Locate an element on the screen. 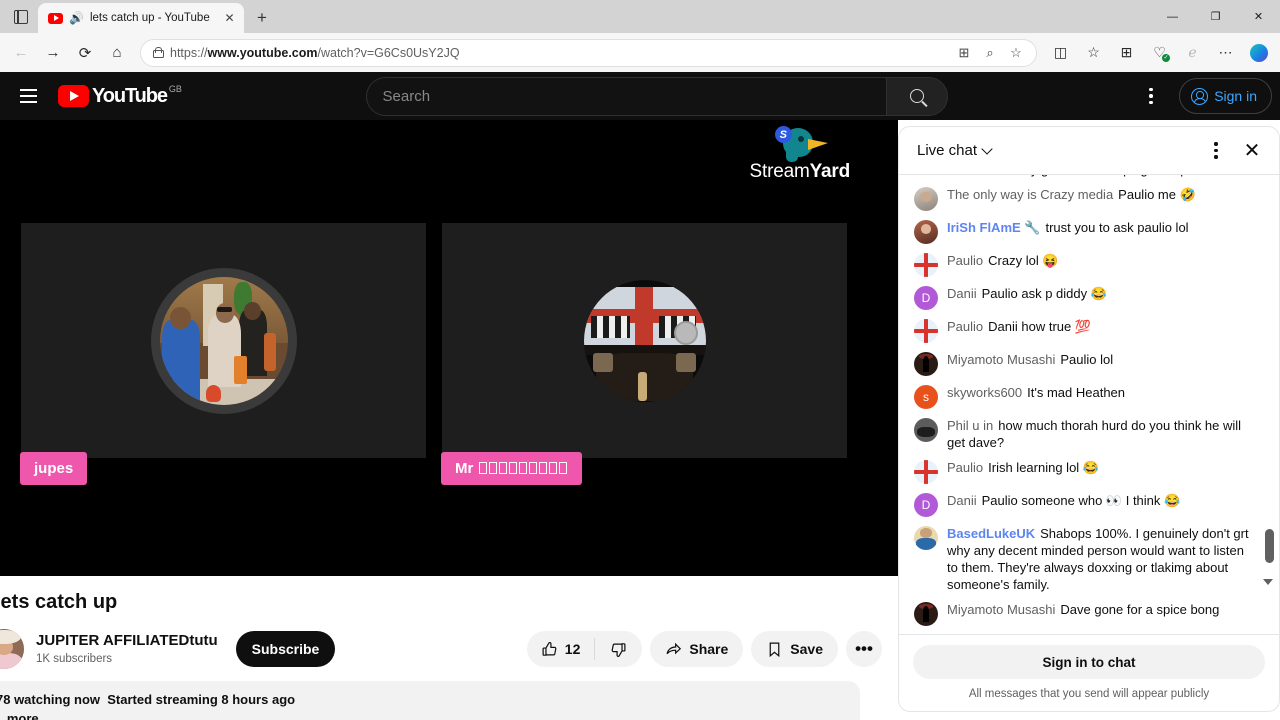 The height and width of the screenshot is (720, 1280). tab-title: lets catch up - YouTube is located at coordinates (149, 18).